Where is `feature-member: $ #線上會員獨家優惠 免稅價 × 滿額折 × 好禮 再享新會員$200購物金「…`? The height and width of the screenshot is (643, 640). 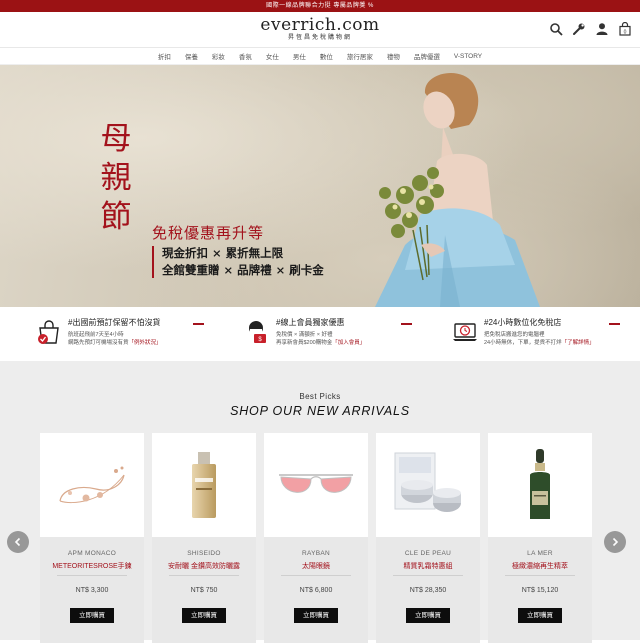 feature-member: $ #線上會員獨家優惠 免稅價 × 滿額折 × 好禮 再享新會員$200購物金「… is located at coordinates (320, 337).